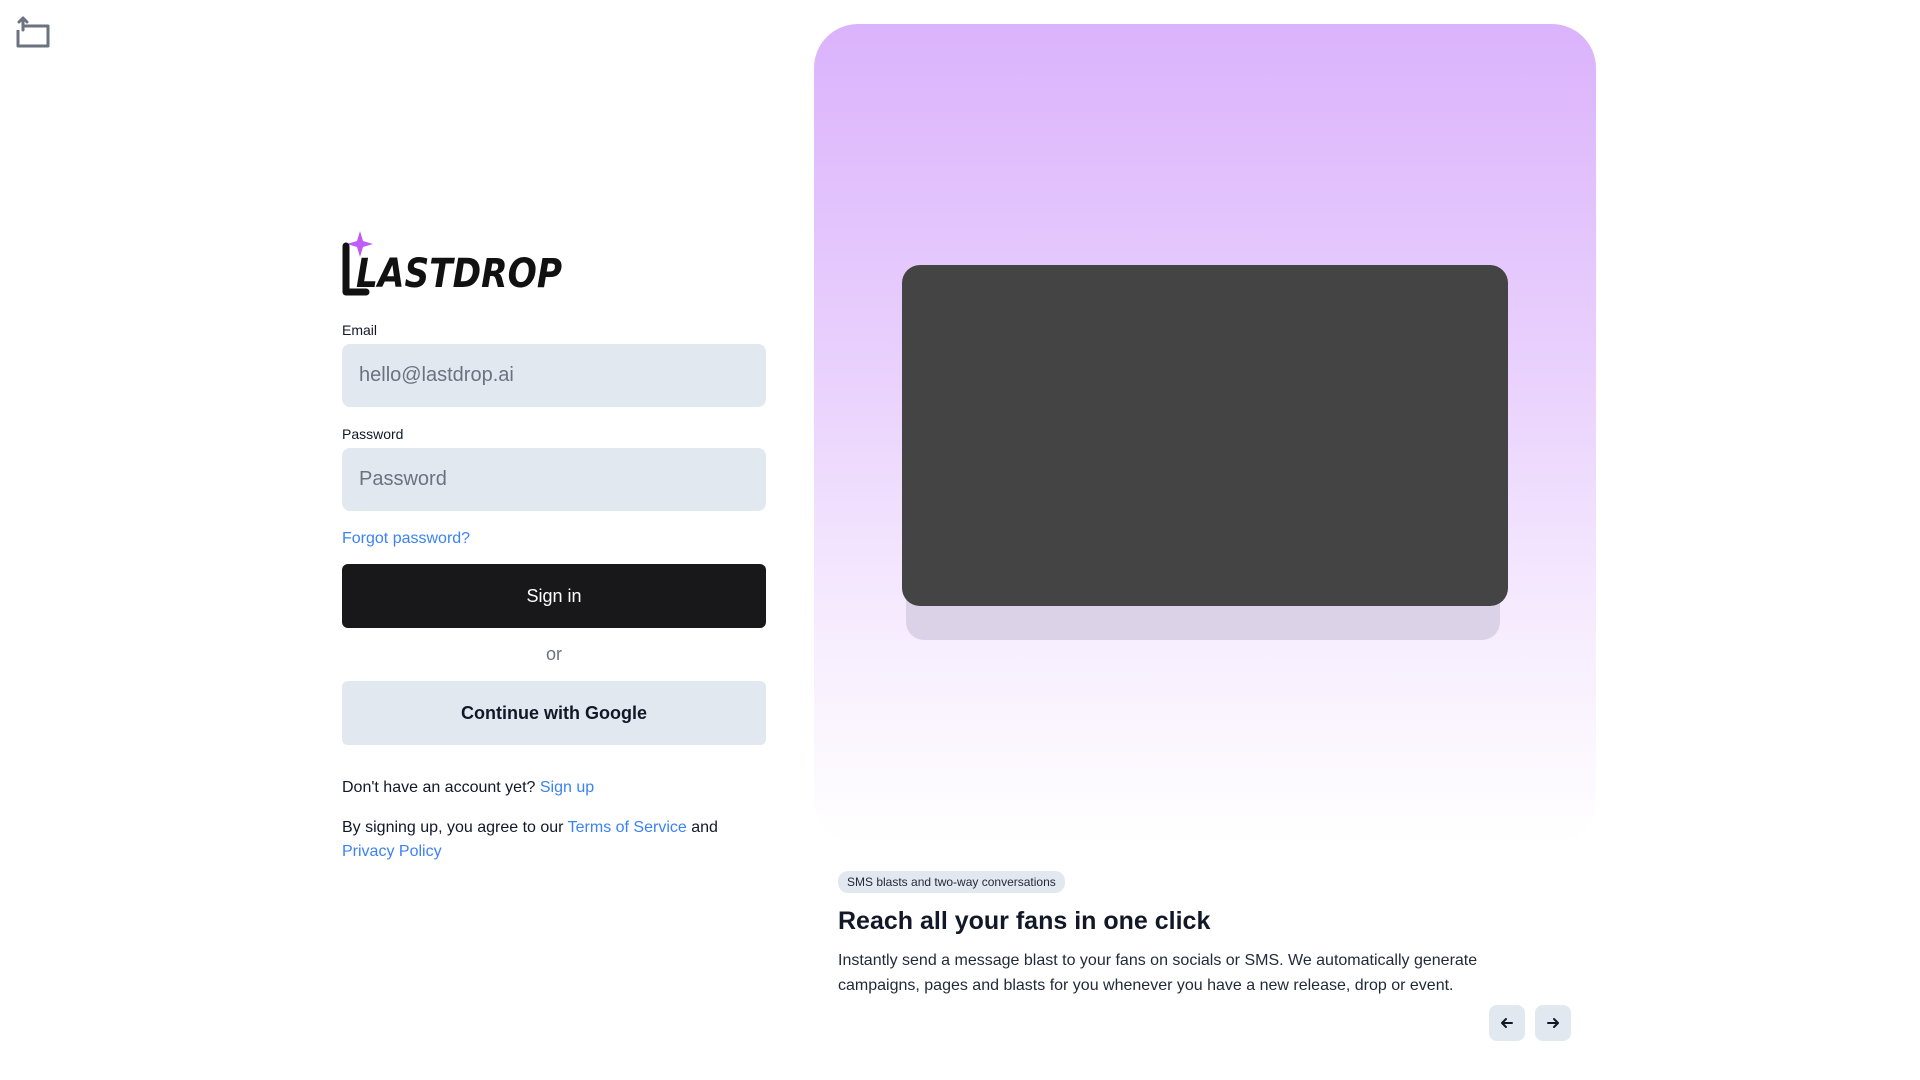 Image resolution: width=1920 pixels, height=1080 pixels. I want to click on email-field, so click(554, 375).